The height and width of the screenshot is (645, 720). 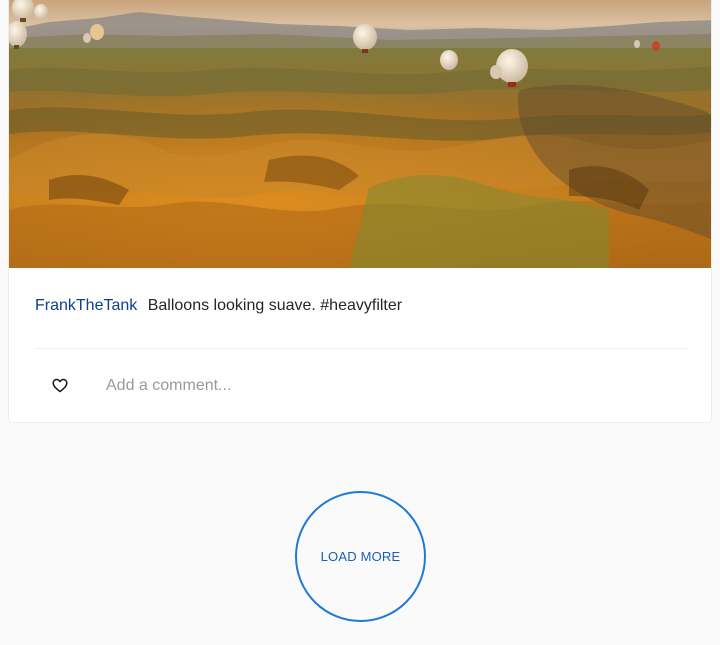 I want to click on comment-input, so click(x=386, y=386).